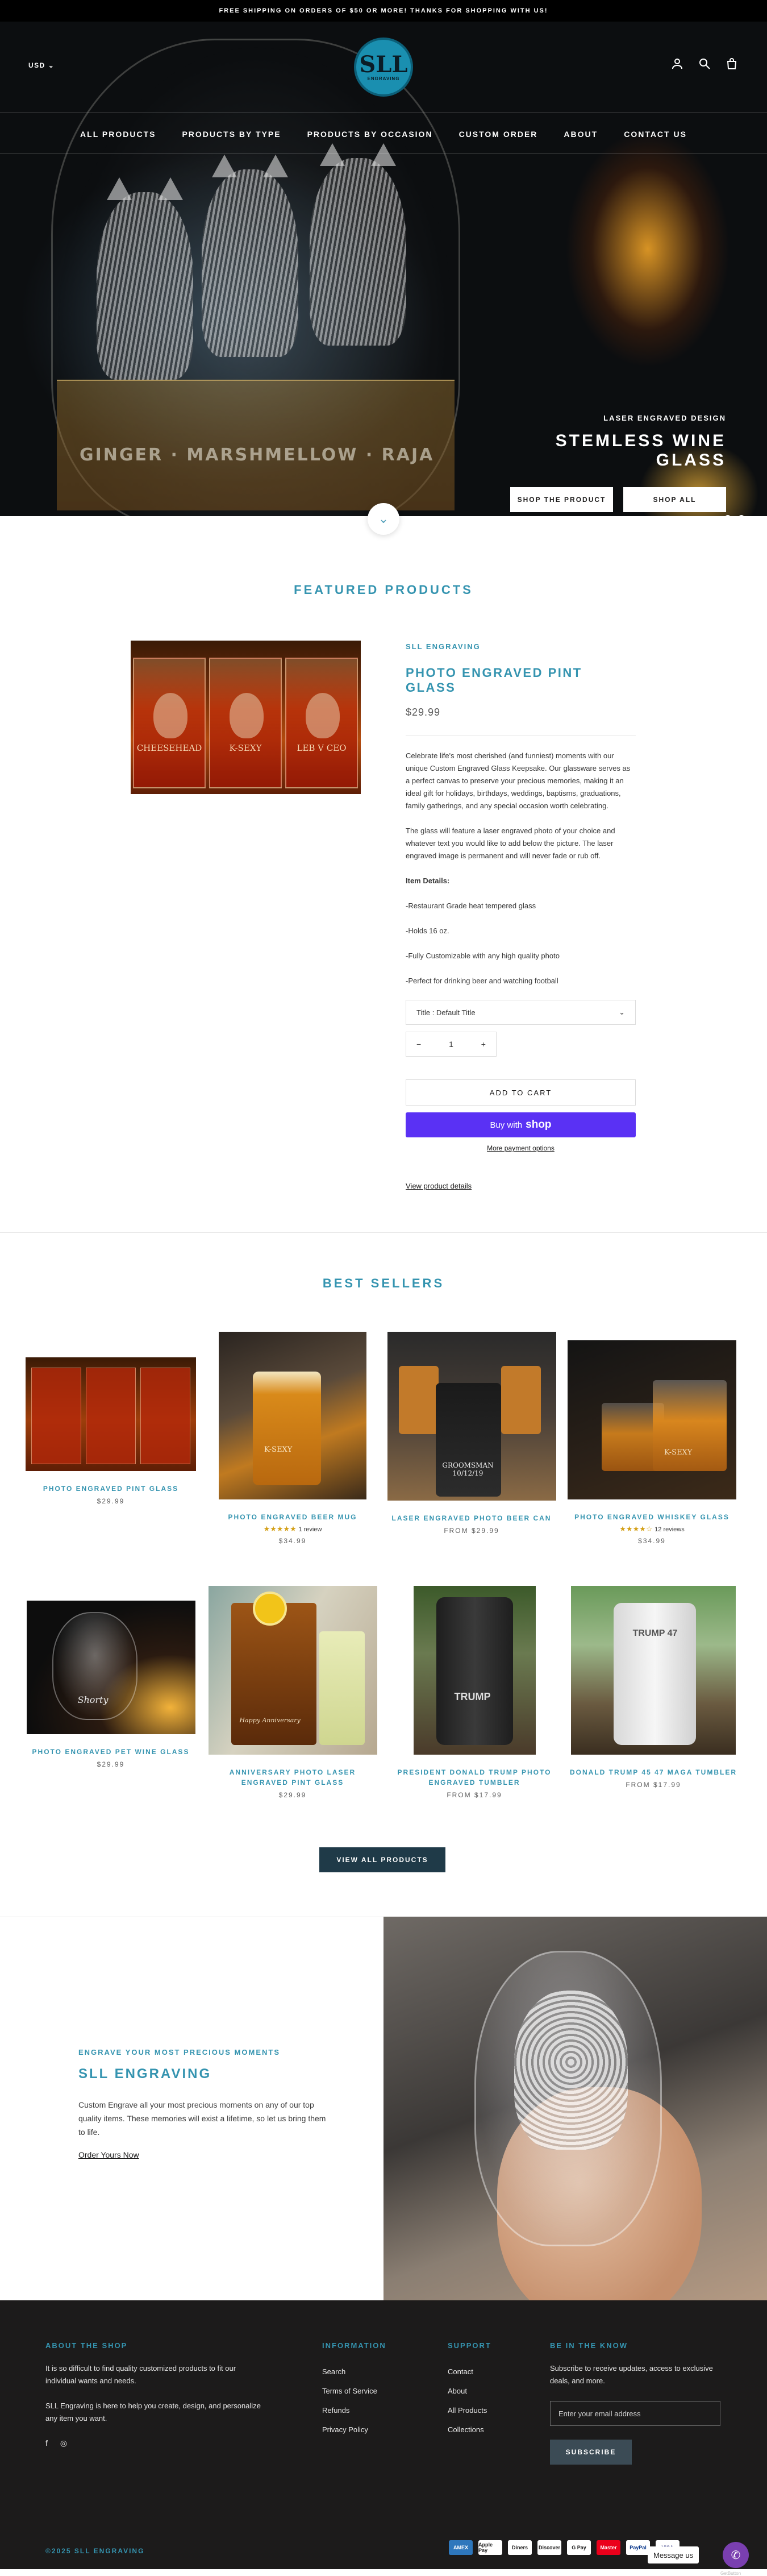 The width and height of the screenshot is (767, 2576). I want to click on footer-newsletter-heading: BE IN THE KNOW, so click(589, 2345).